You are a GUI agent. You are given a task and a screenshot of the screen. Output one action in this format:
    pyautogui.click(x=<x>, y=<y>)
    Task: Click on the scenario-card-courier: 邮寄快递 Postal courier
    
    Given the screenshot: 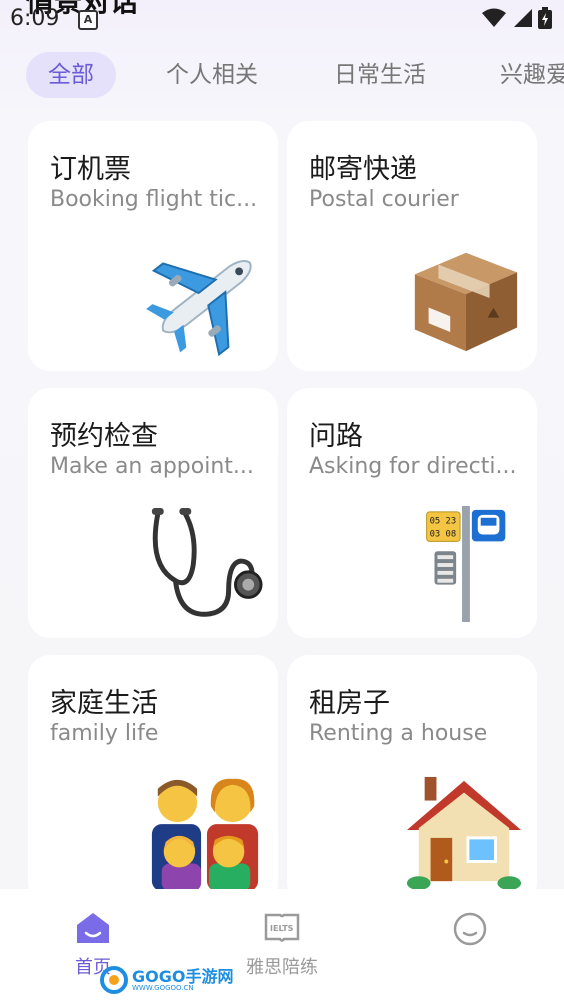 What is the action you would take?
    pyautogui.click(x=412, y=246)
    